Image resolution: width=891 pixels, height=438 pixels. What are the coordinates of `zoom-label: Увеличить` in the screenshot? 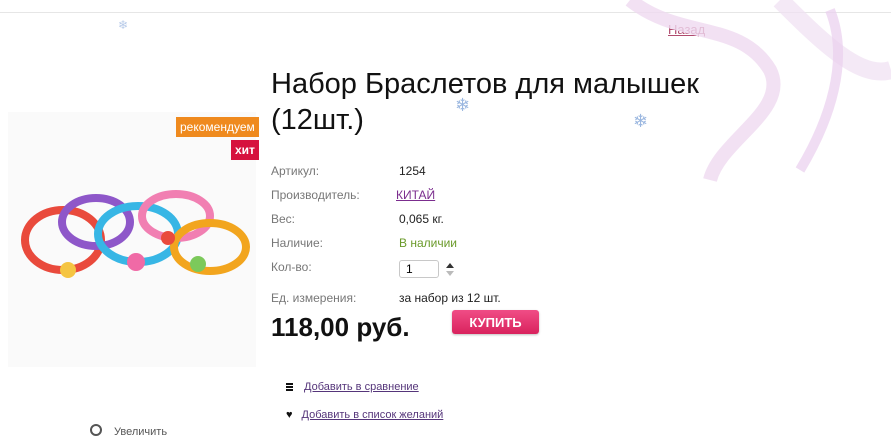 It's located at (141, 432).